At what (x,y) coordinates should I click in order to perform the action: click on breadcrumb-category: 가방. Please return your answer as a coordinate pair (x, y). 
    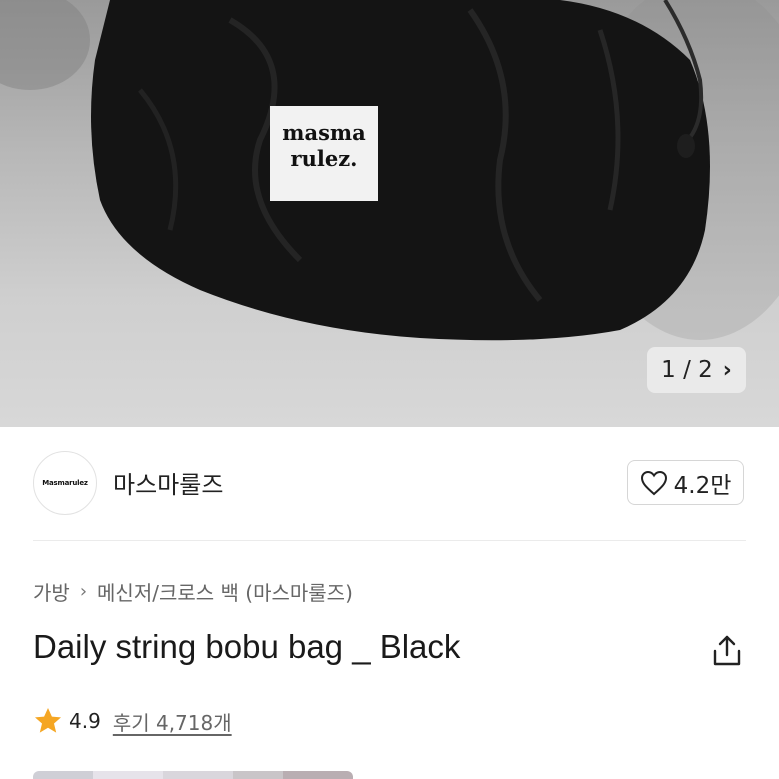
    Looking at the image, I should click on (51, 591).